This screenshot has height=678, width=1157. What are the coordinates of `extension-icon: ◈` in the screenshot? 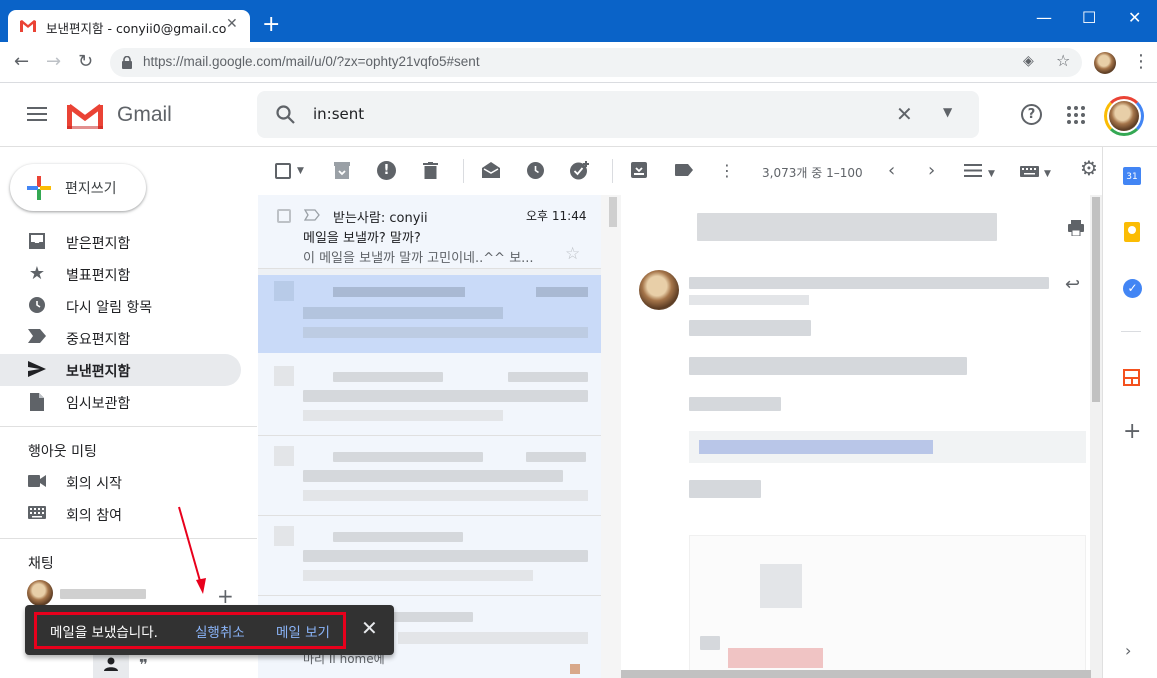 It's located at (1028, 61).